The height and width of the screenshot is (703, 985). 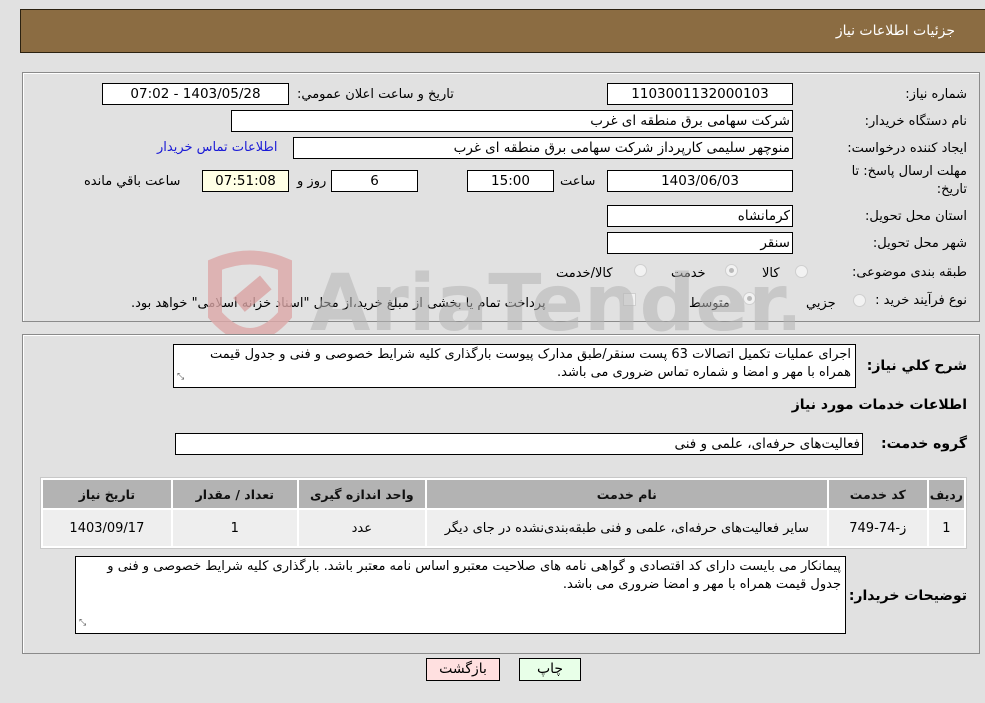 I want to click on services-section-title: اطلاعات خدمات مورد نیاز, so click(x=879, y=405).